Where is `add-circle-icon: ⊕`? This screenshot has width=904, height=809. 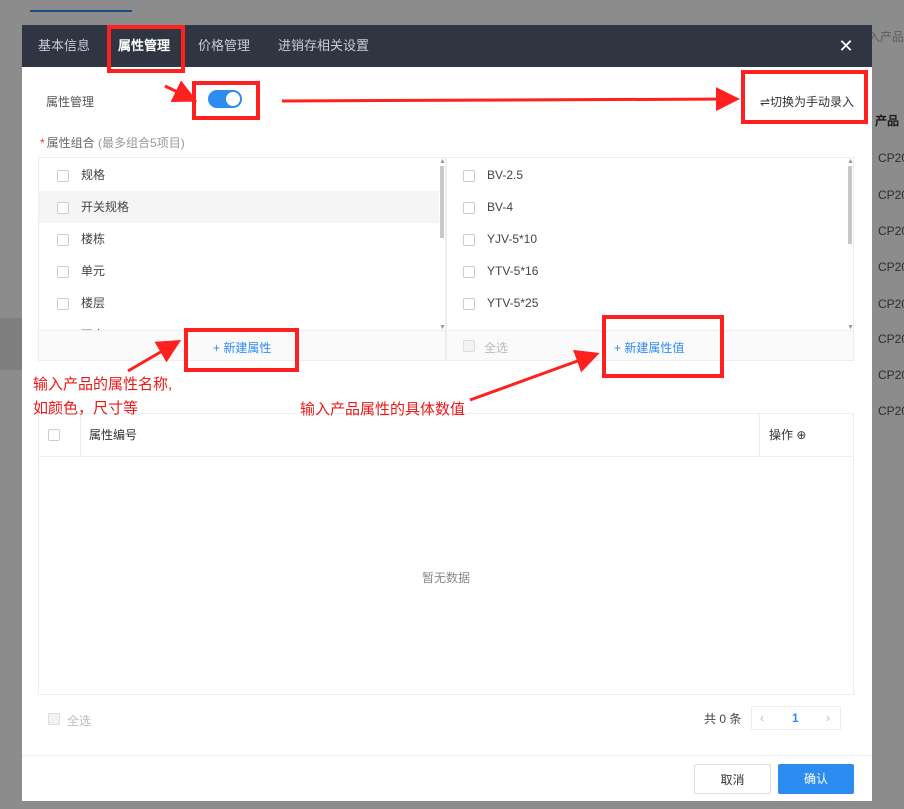
add-circle-icon: ⊕ is located at coordinates (801, 435).